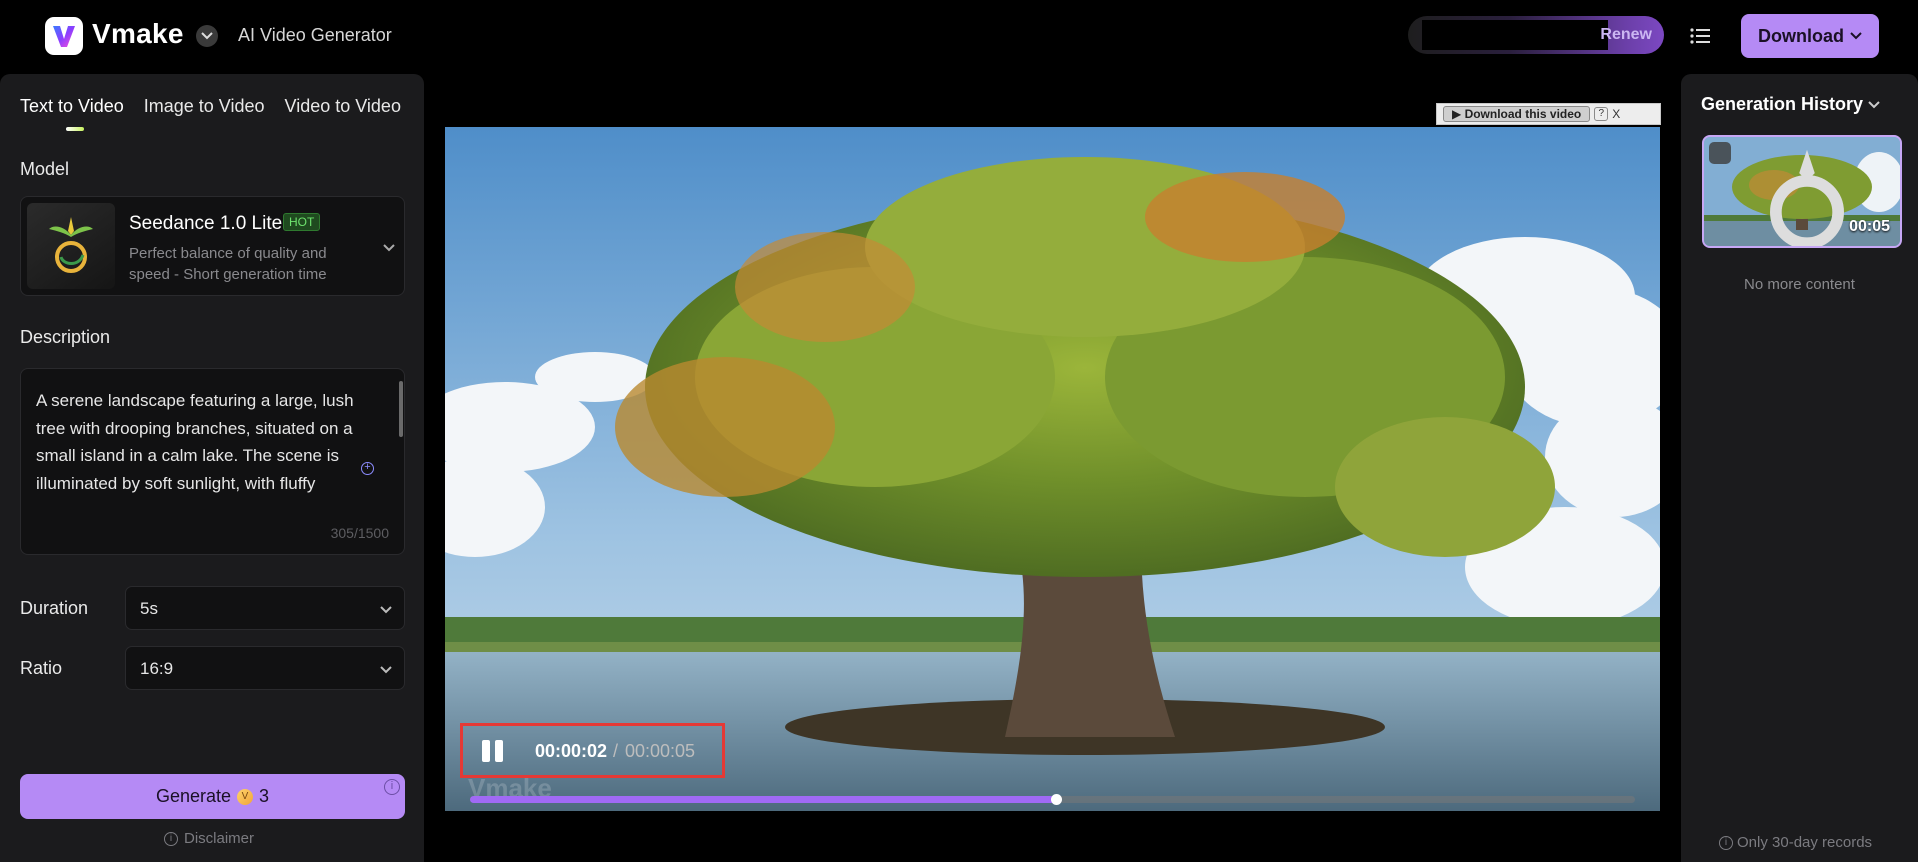 The width and height of the screenshot is (1918, 862). Describe the element at coordinates (45, 169) in the screenshot. I see `model-label: Model` at that location.